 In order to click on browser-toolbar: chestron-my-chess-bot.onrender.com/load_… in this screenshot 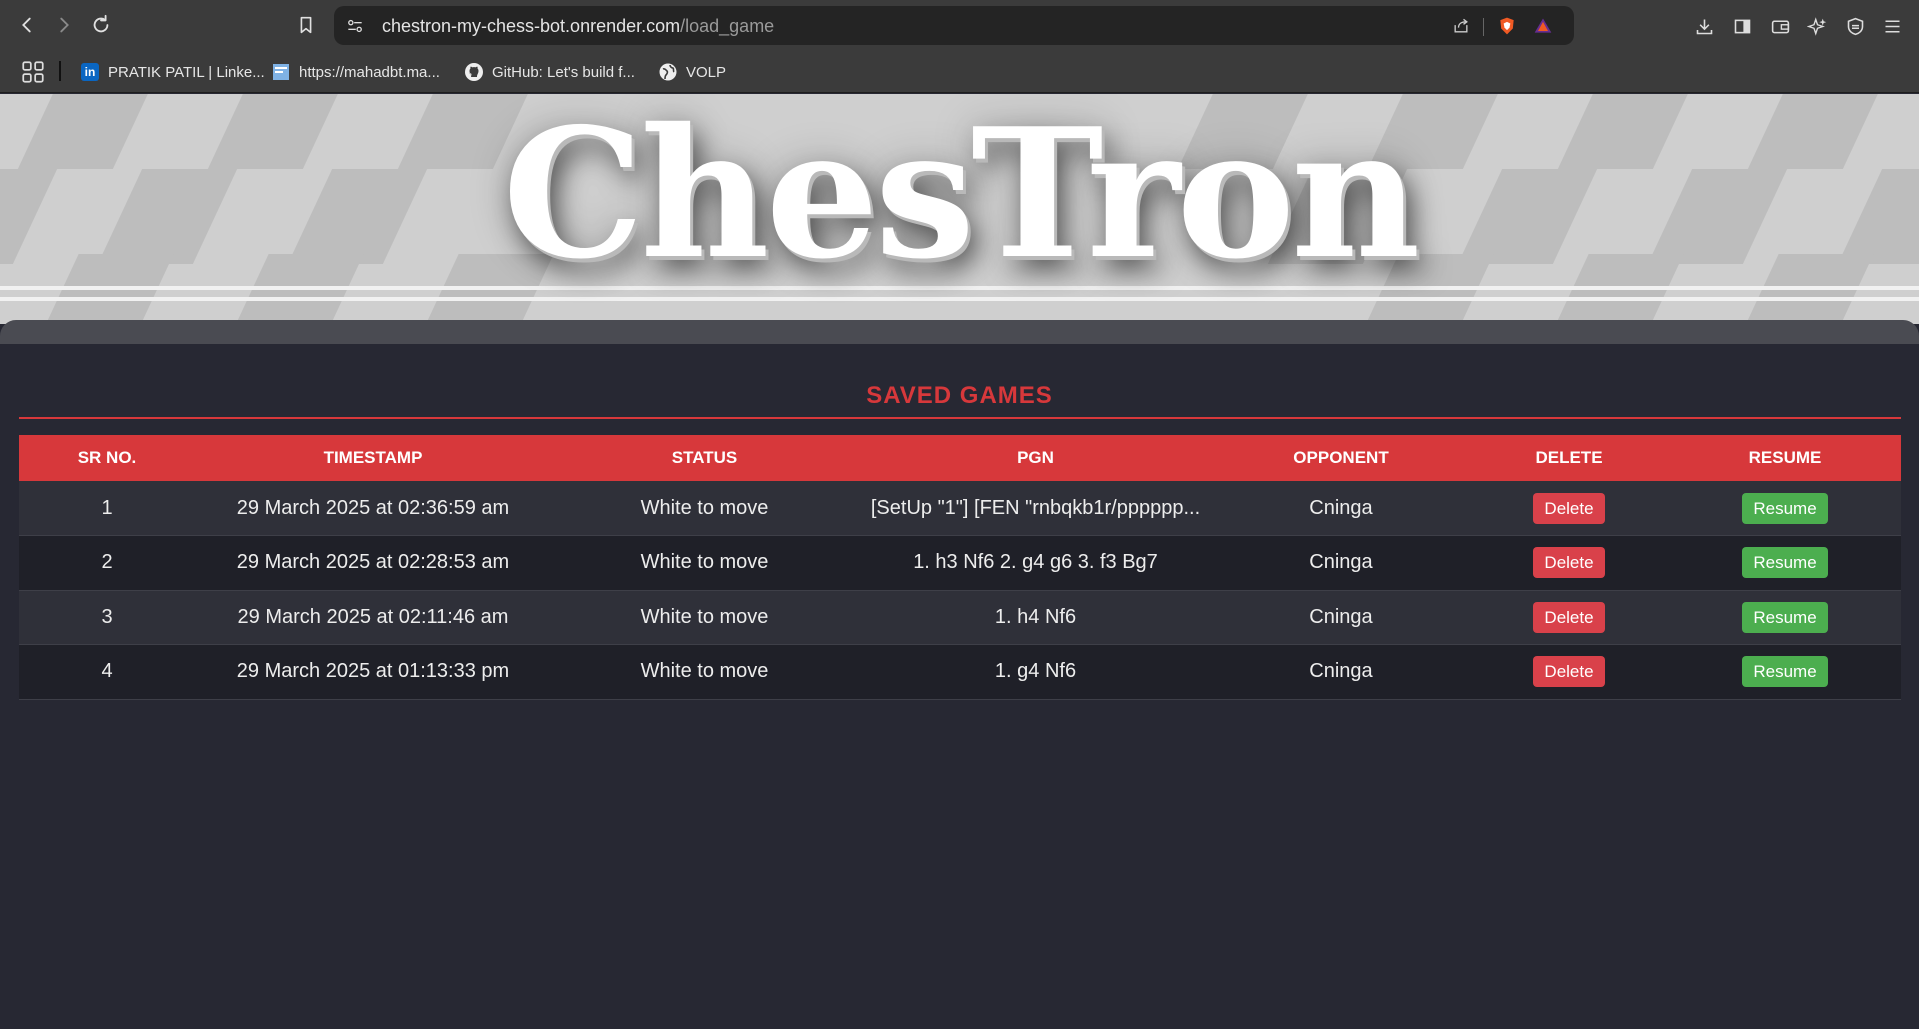, I will do `click(959, 25)`.